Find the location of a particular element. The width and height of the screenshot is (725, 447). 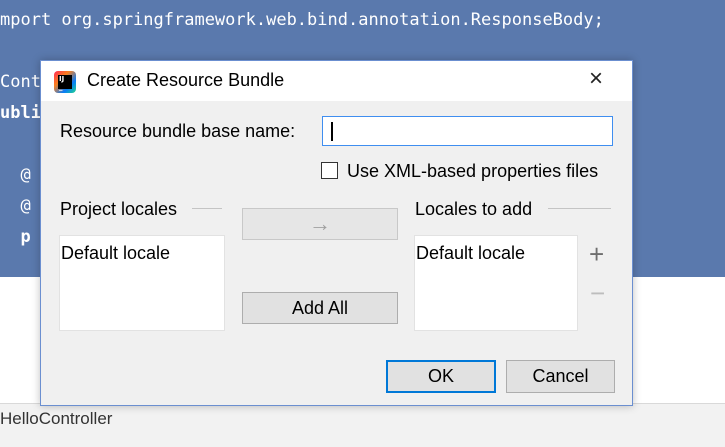

code-line: ubli is located at coordinates (20, 113).